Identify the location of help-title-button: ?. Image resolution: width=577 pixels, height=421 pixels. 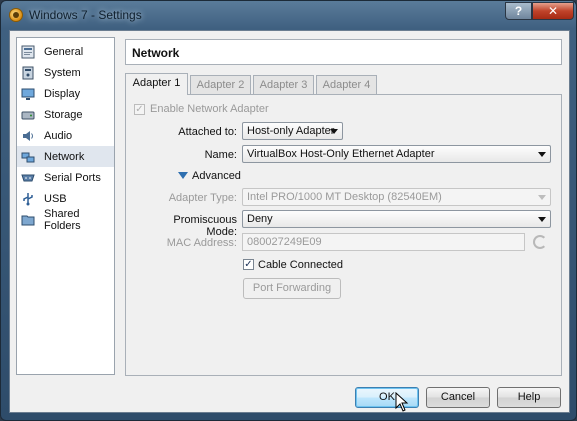
(518, 11).